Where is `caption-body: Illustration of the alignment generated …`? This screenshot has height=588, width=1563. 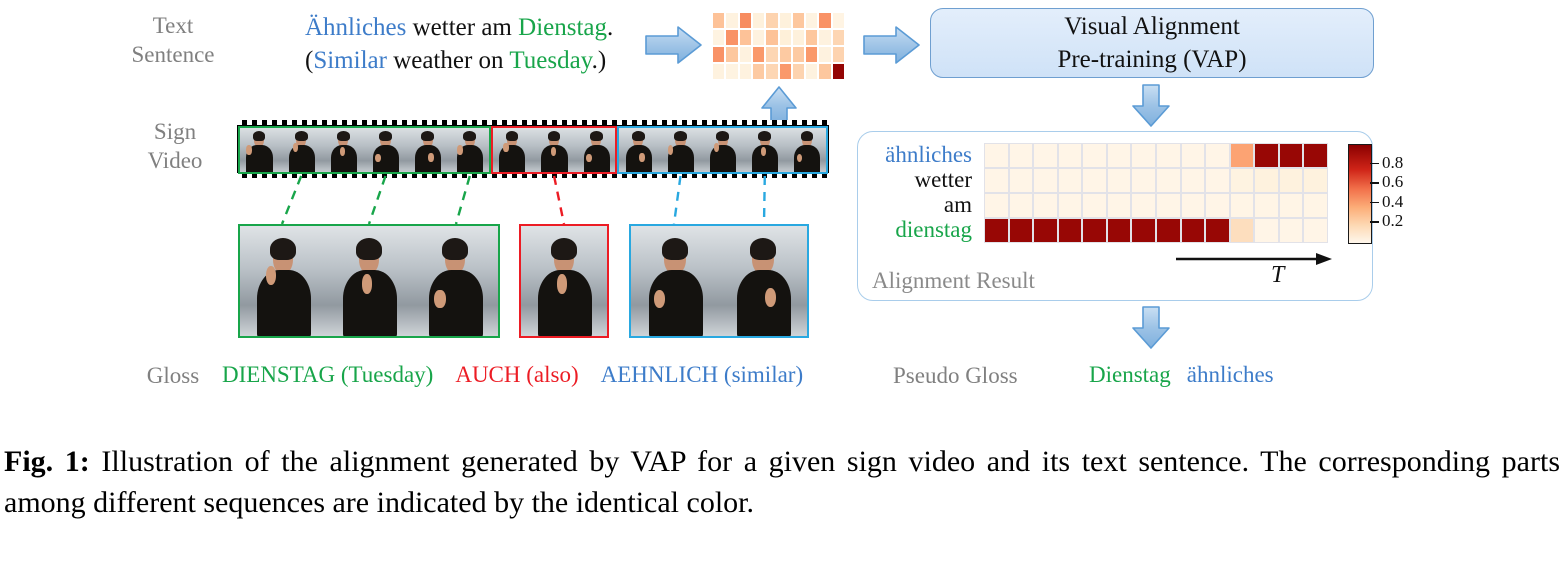
caption-body: Illustration of the alignment generated … is located at coordinates (782, 482).